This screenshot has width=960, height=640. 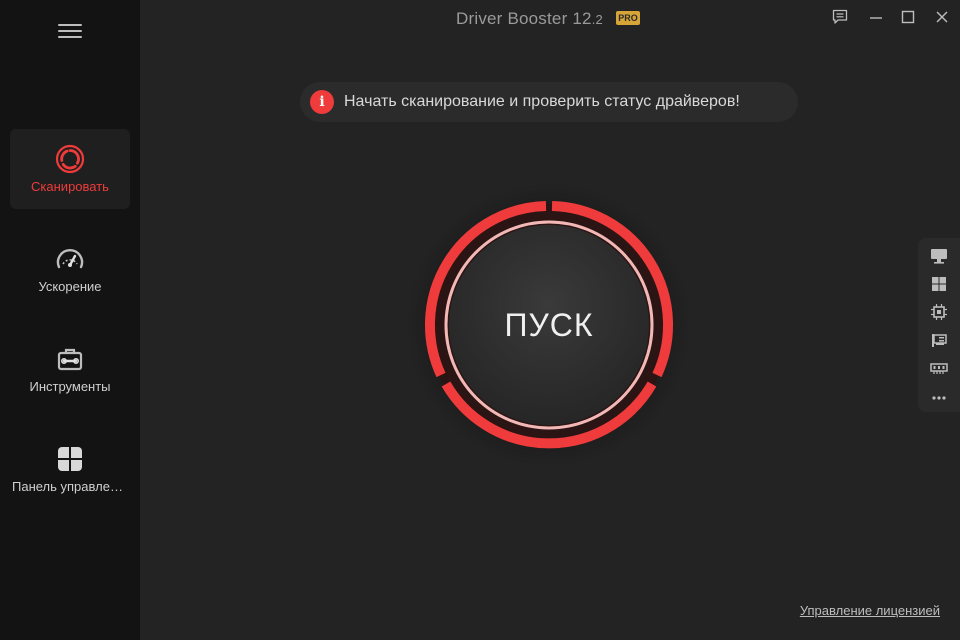 I want to click on sidebar-item-scan: Сканировать, so click(x=70, y=169).